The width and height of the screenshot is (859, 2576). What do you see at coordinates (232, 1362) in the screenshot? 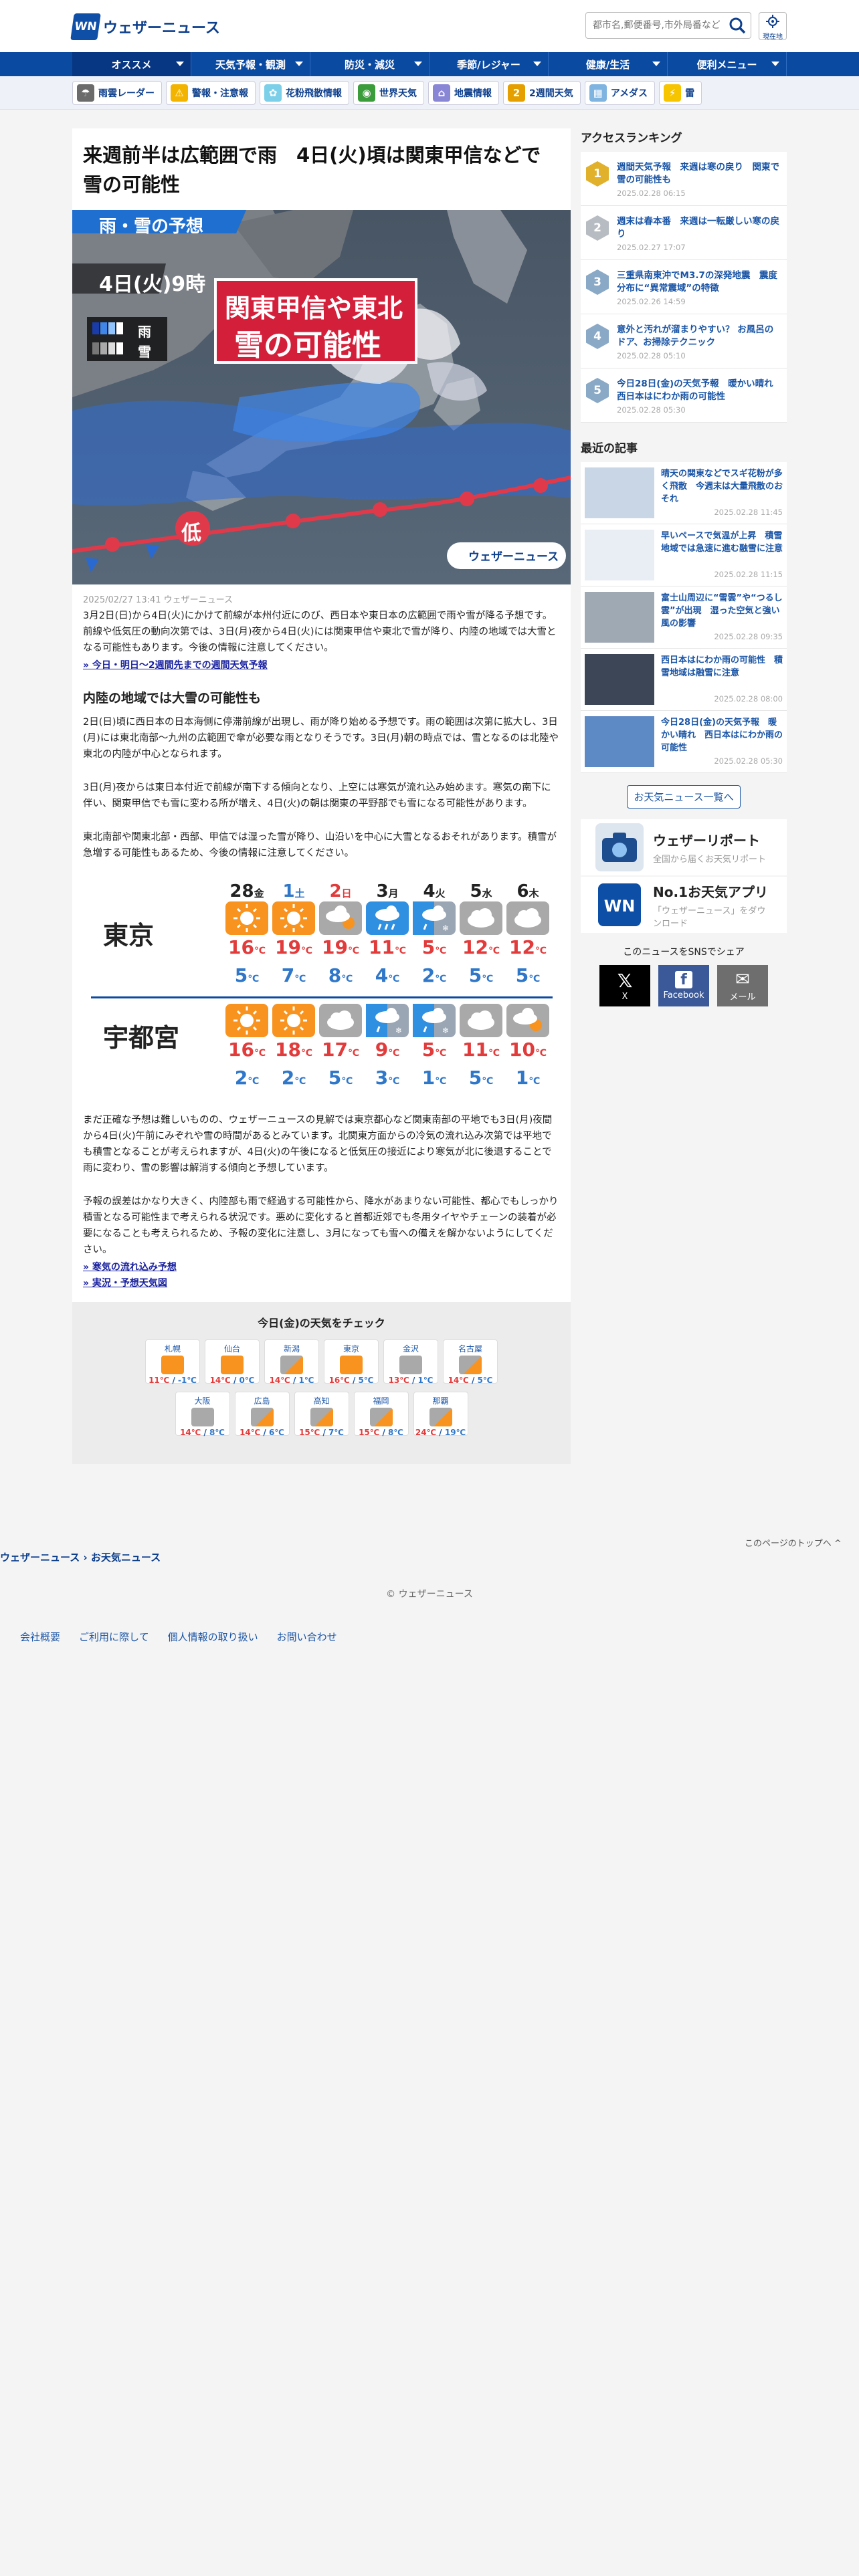
I see `city-weather-card: 仙台 14℃ / 0℃` at bounding box center [232, 1362].